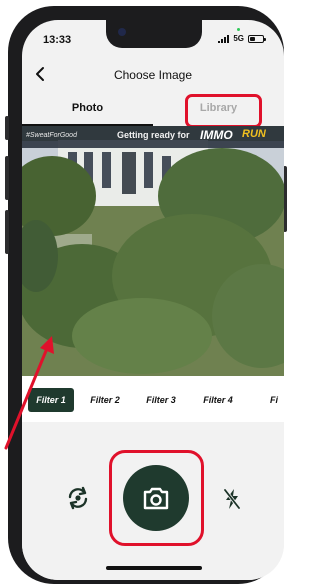 This screenshot has height=586, width=320. I want to click on privacy-indicator, so click(238, 29).